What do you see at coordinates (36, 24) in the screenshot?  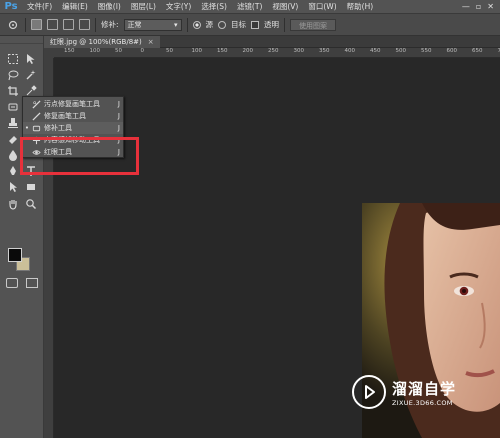 I see `new-selection-icon` at bounding box center [36, 24].